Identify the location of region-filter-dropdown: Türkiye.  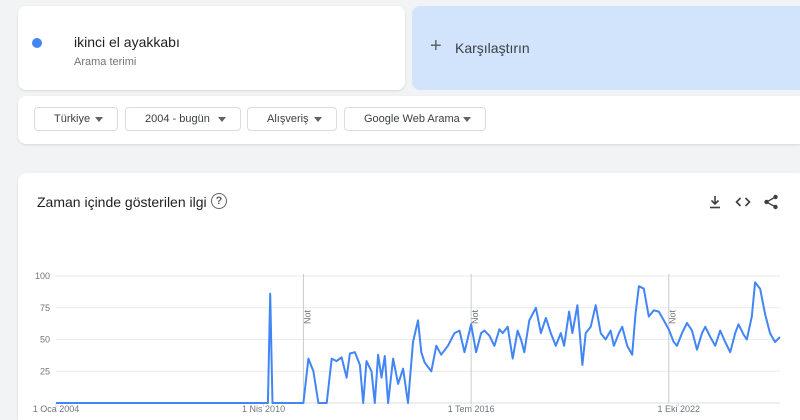
(76, 119).